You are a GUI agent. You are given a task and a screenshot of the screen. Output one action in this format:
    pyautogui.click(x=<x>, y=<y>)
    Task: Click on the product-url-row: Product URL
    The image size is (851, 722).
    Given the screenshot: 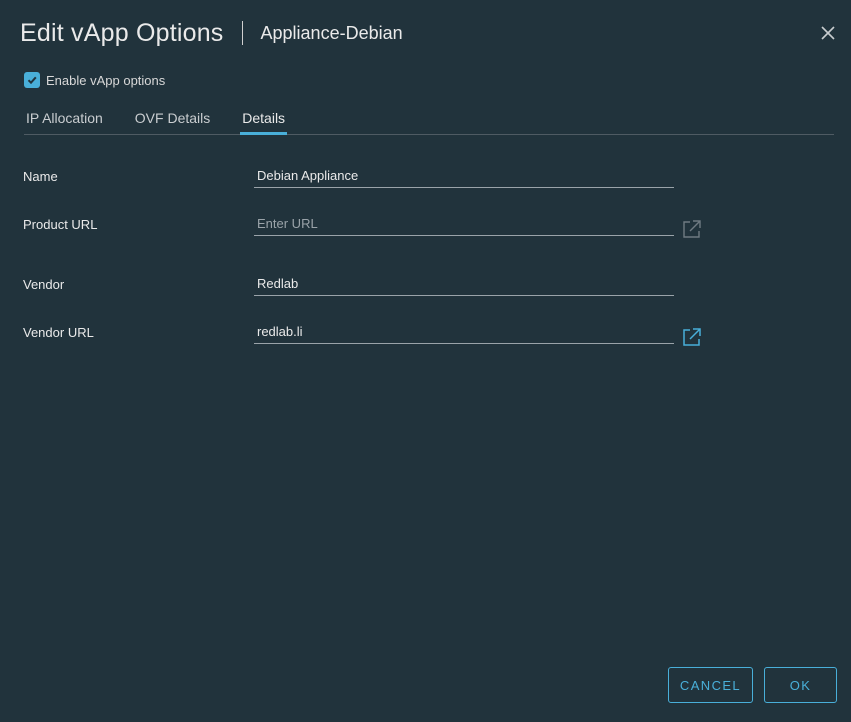 What is the action you would take?
    pyautogui.click(x=373, y=225)
    